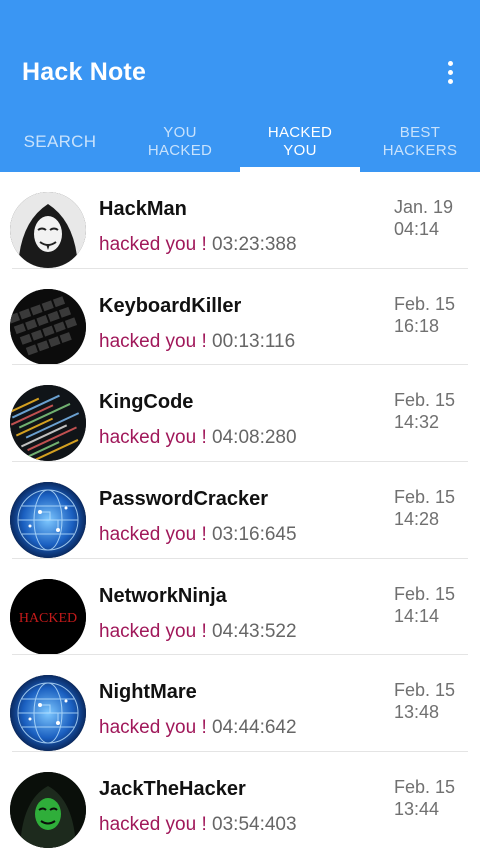 The height and width of the screenshot is (853, 480). What do you see at coordinates (254, 341) in the screenshot?
I see `hack-duration: 00:13:116` at bounding box center [254, 341].